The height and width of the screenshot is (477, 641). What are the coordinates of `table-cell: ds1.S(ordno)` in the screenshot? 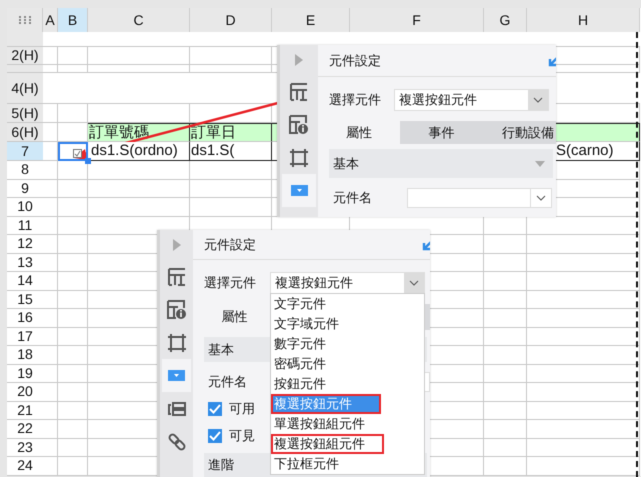 It's located at (139, 151).